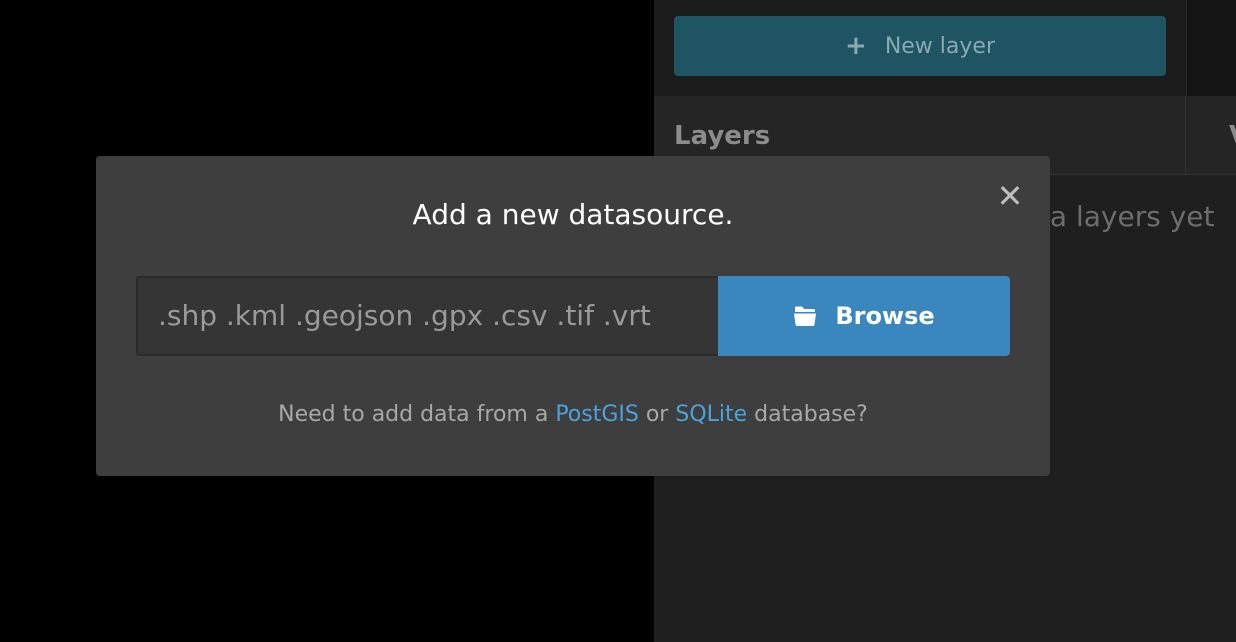 The width and height of the screenshot is (1236, 642). I want to click on file-type-input: .shp .kml .geojson .gpx .csv .tif .vrt, so click(427, 316).